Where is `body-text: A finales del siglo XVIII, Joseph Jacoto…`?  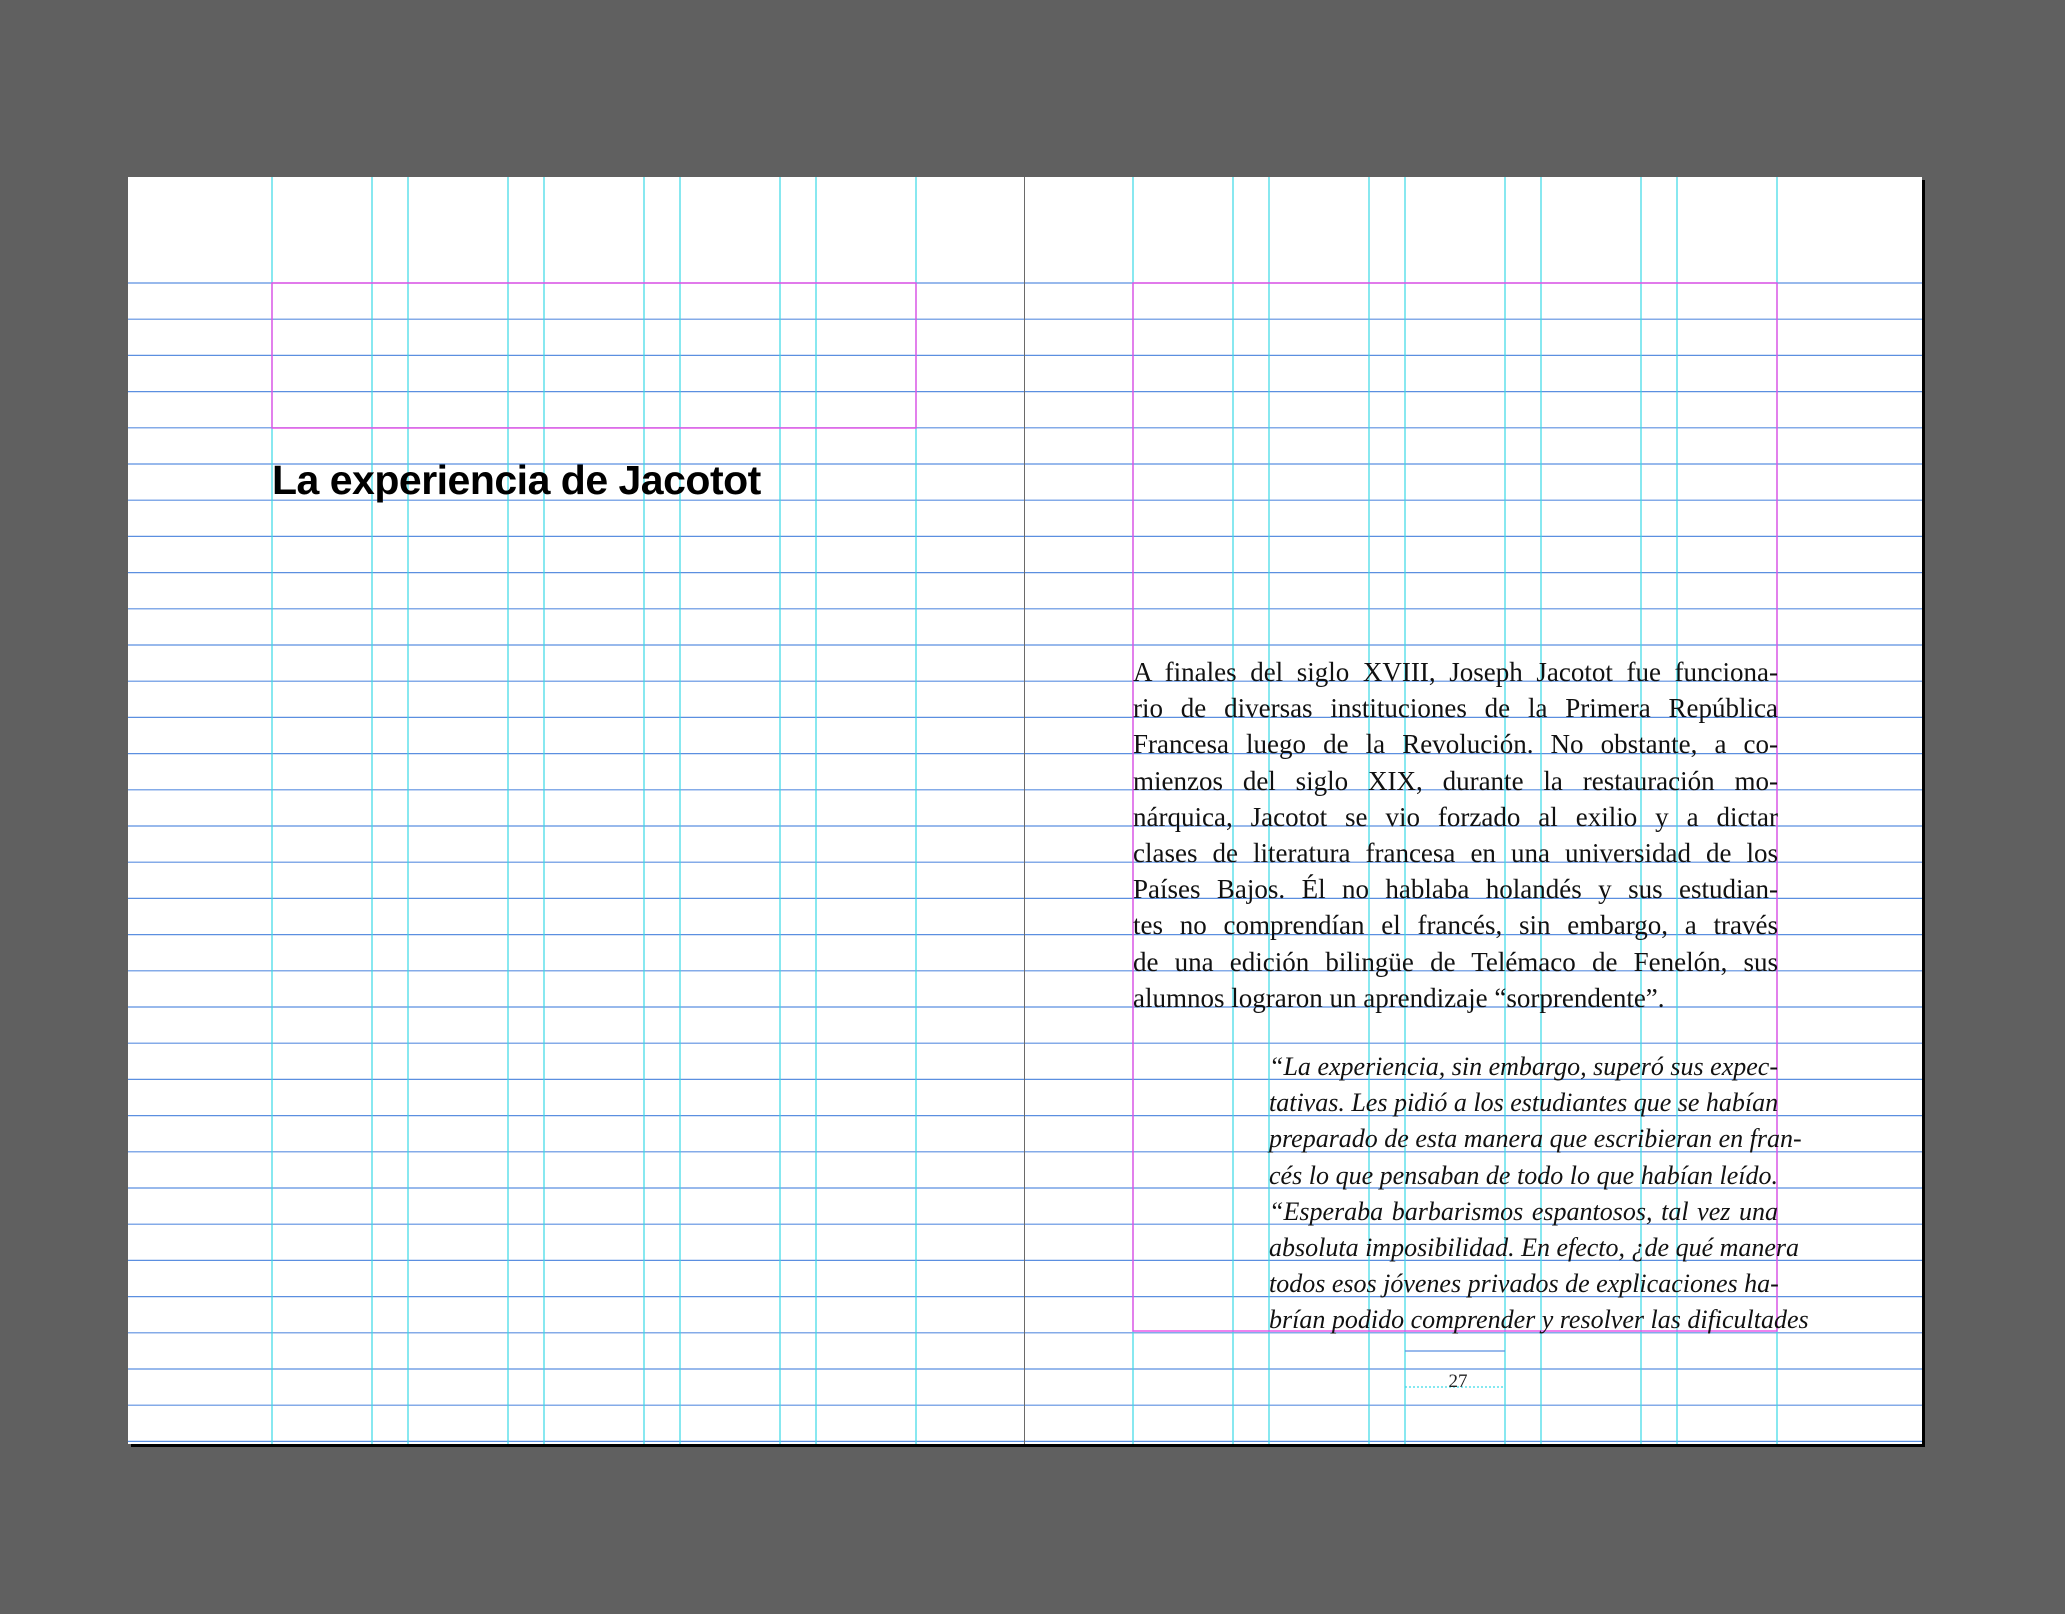 body-text: A finales del siglo XVIII, Joseph Jacoto… is located at coordinates (1455, 835).